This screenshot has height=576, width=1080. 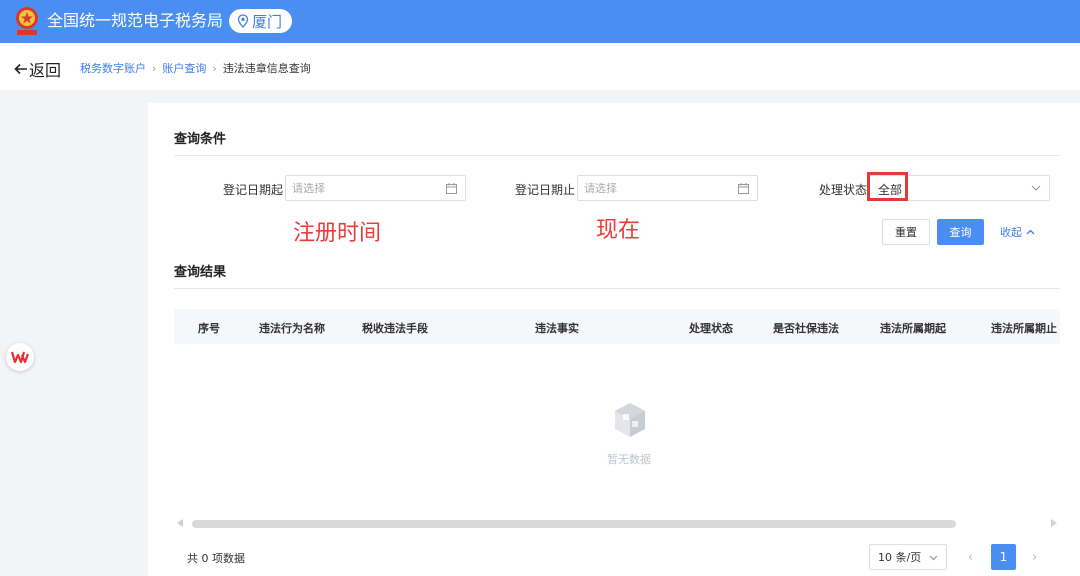 What do you see at coordinates (887, 186) in the screenshot?
I see `status-highlight-box` at bounding box center [887, 186].